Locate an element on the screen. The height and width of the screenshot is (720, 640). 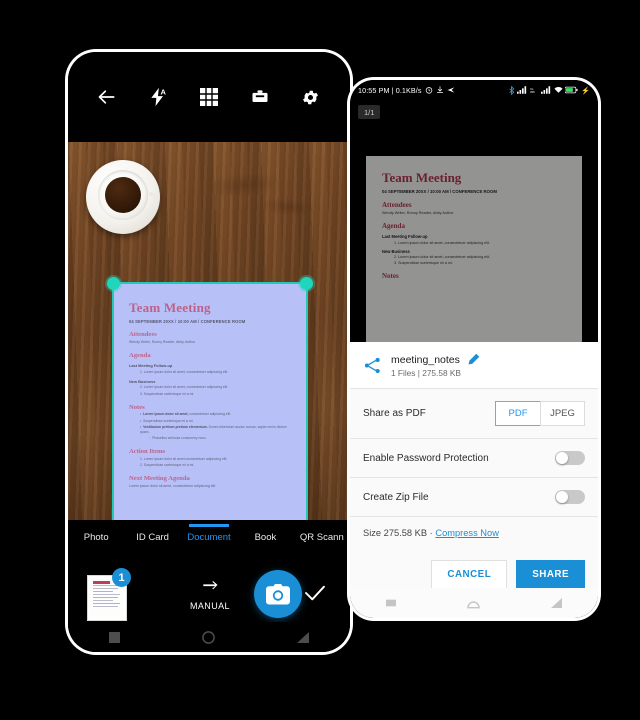
camera-toolbar: A is located at coordinates (209, 97).